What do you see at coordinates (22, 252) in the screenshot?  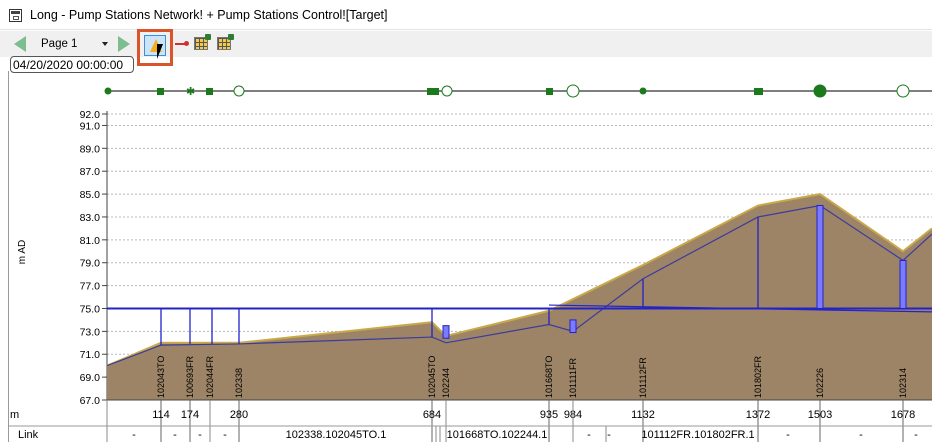 I see `y-axis-label: m AD` at bounding box center [22, 252].